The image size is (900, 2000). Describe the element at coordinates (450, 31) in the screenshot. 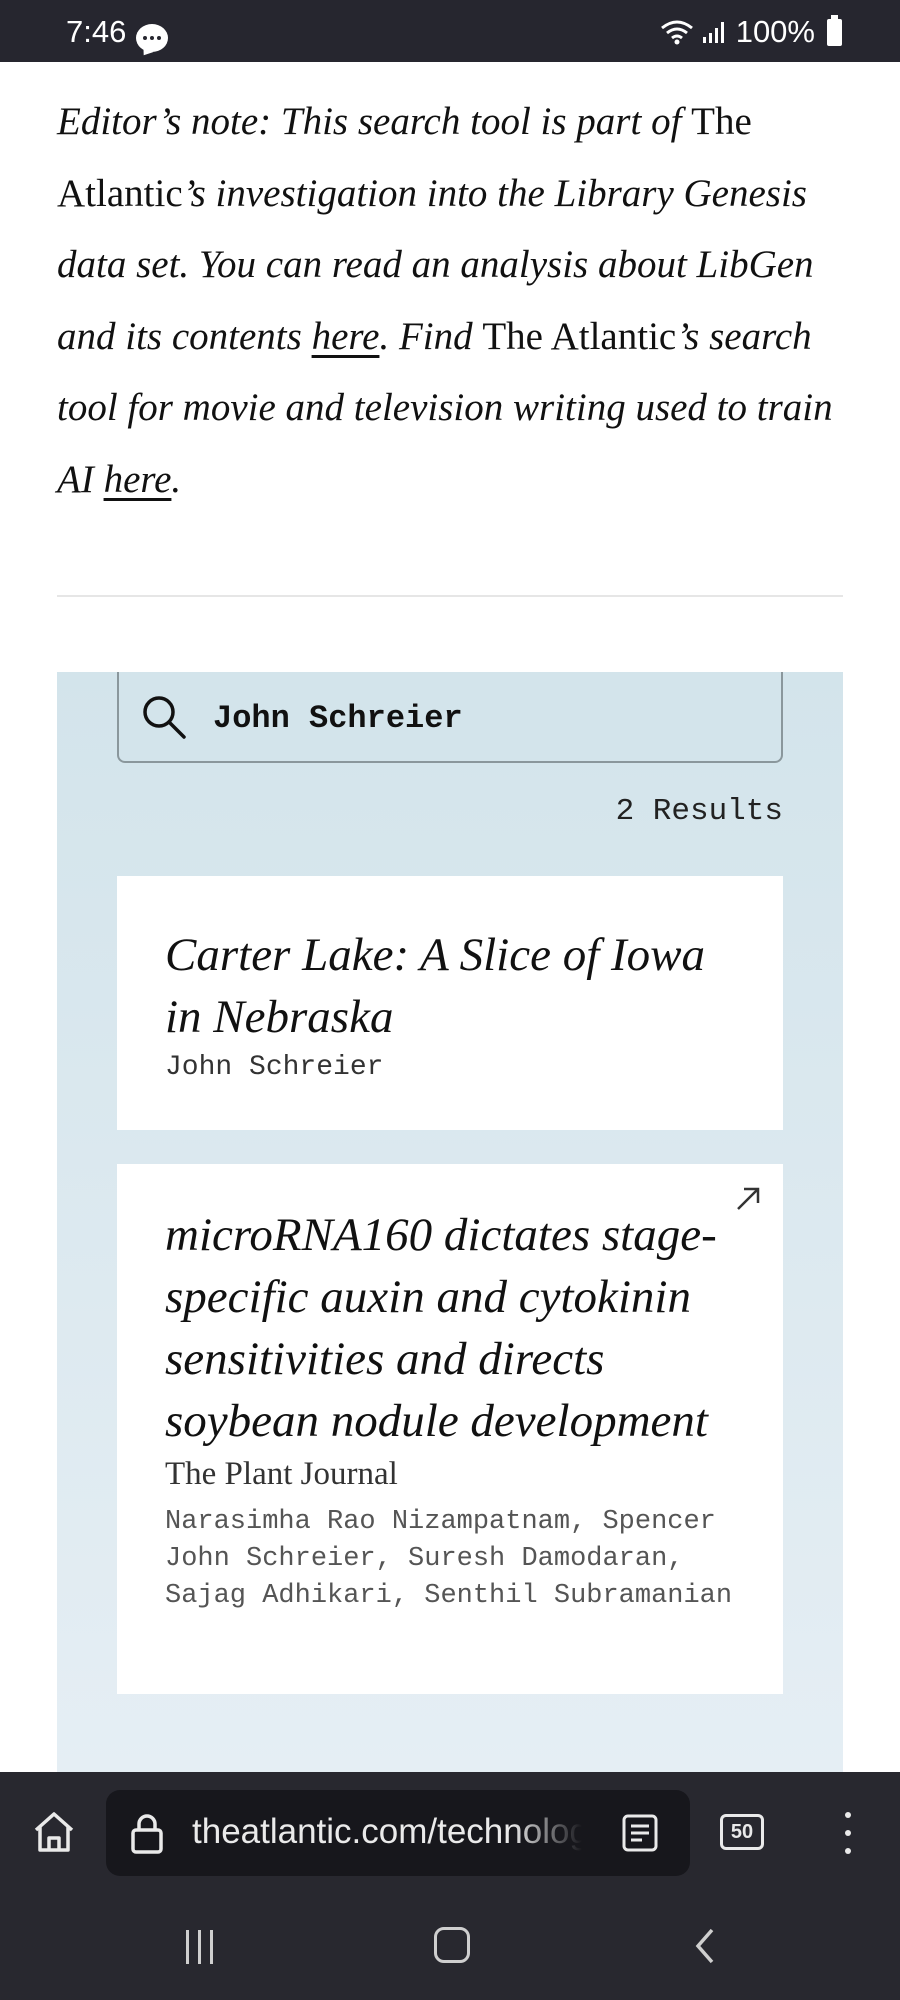

I see `status-bar: 7:46 100%` at that location.